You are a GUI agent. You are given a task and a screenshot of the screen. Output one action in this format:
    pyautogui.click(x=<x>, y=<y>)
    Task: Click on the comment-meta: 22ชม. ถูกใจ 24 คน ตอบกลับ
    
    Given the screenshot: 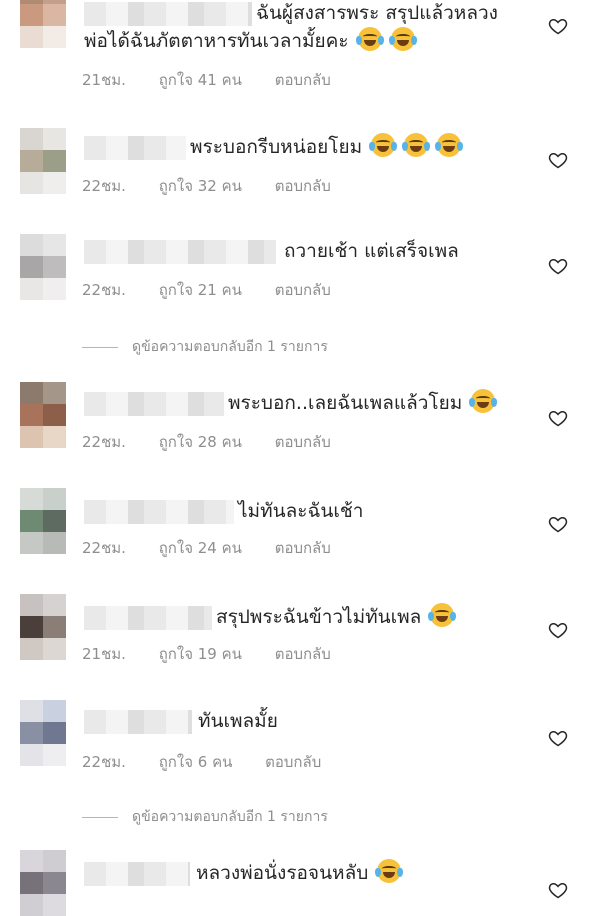 What is the action you would take?
    pyautogui.click(x=220, y=548)
    